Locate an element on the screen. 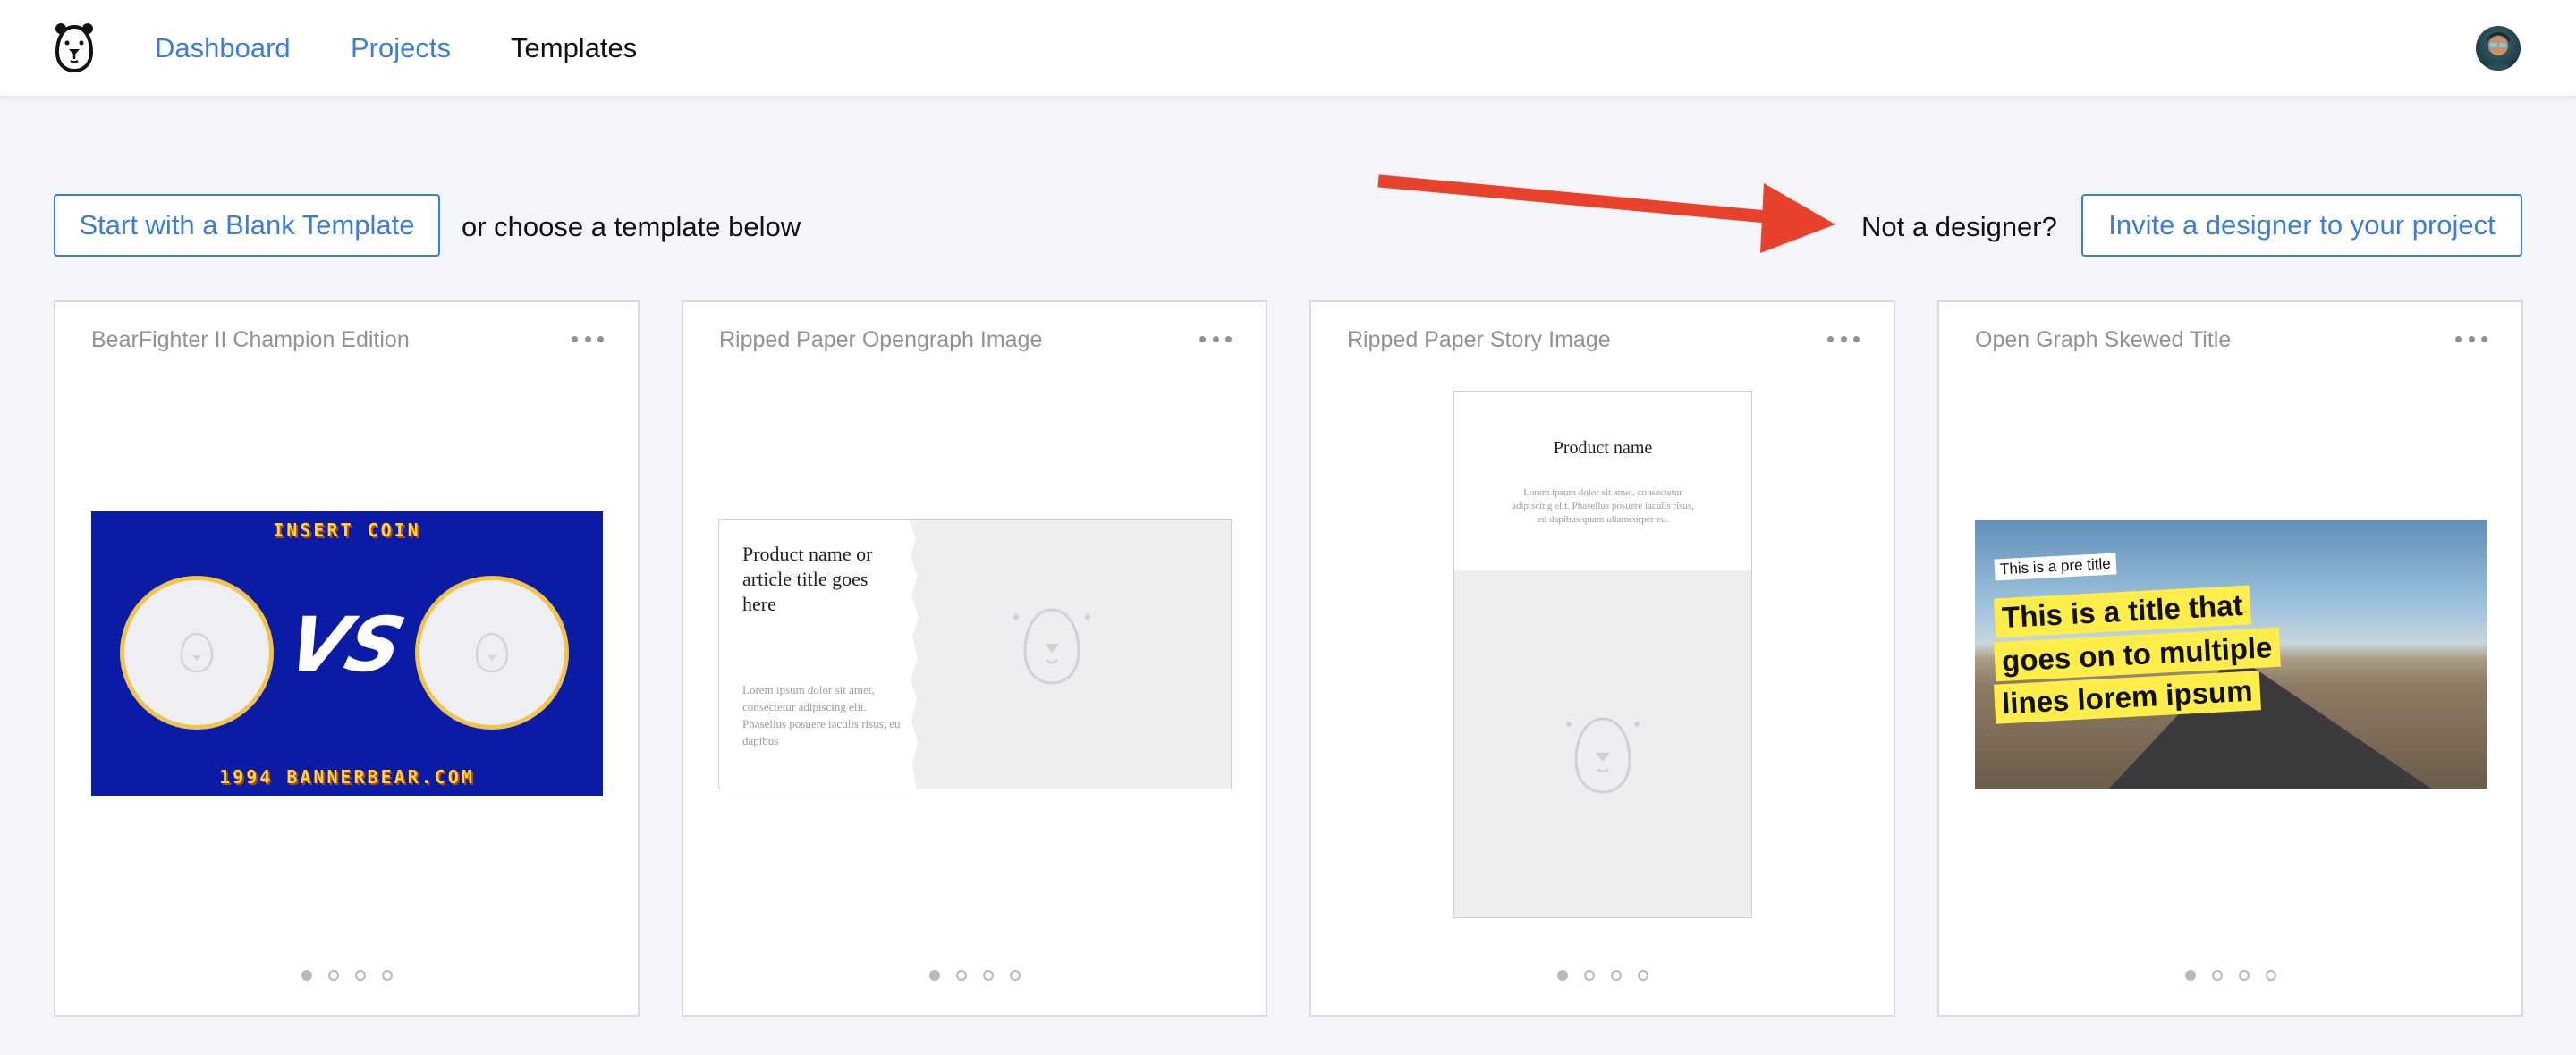 Image resolution: width=2576 pixels, height=1055 pixels. card-title: BearFighter II Champion Edition is located at coordinates (250, 339).